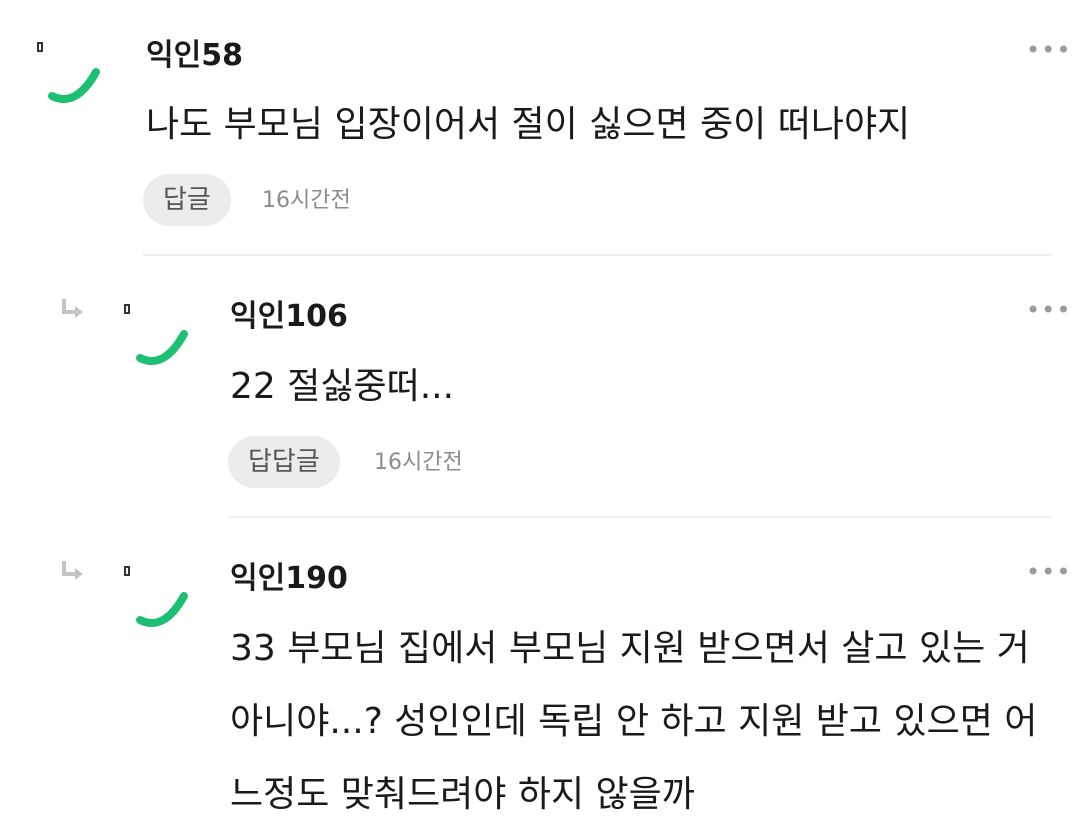 The width and height of the screenshot is (1080, 831). Describe the element at coordinates (289, 317) in the screenshot. I see `comment-author: 익인106` at that location.